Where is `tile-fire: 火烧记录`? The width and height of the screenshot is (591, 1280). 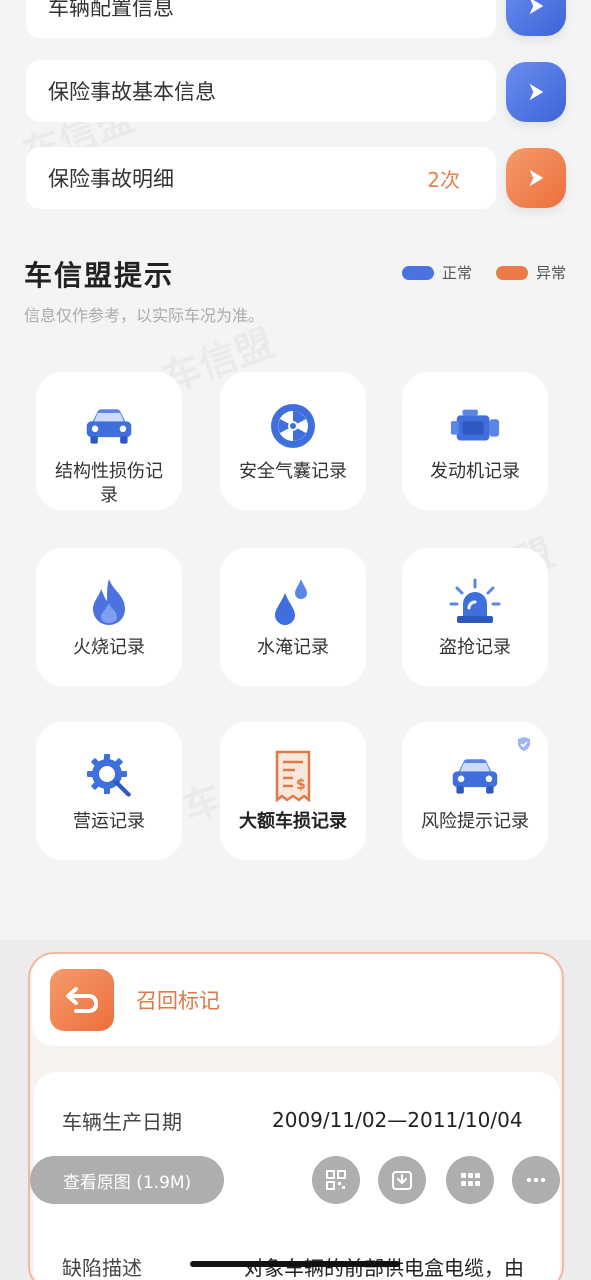 tile-fire: 火烧记录 is located at coordinates (109, 617).